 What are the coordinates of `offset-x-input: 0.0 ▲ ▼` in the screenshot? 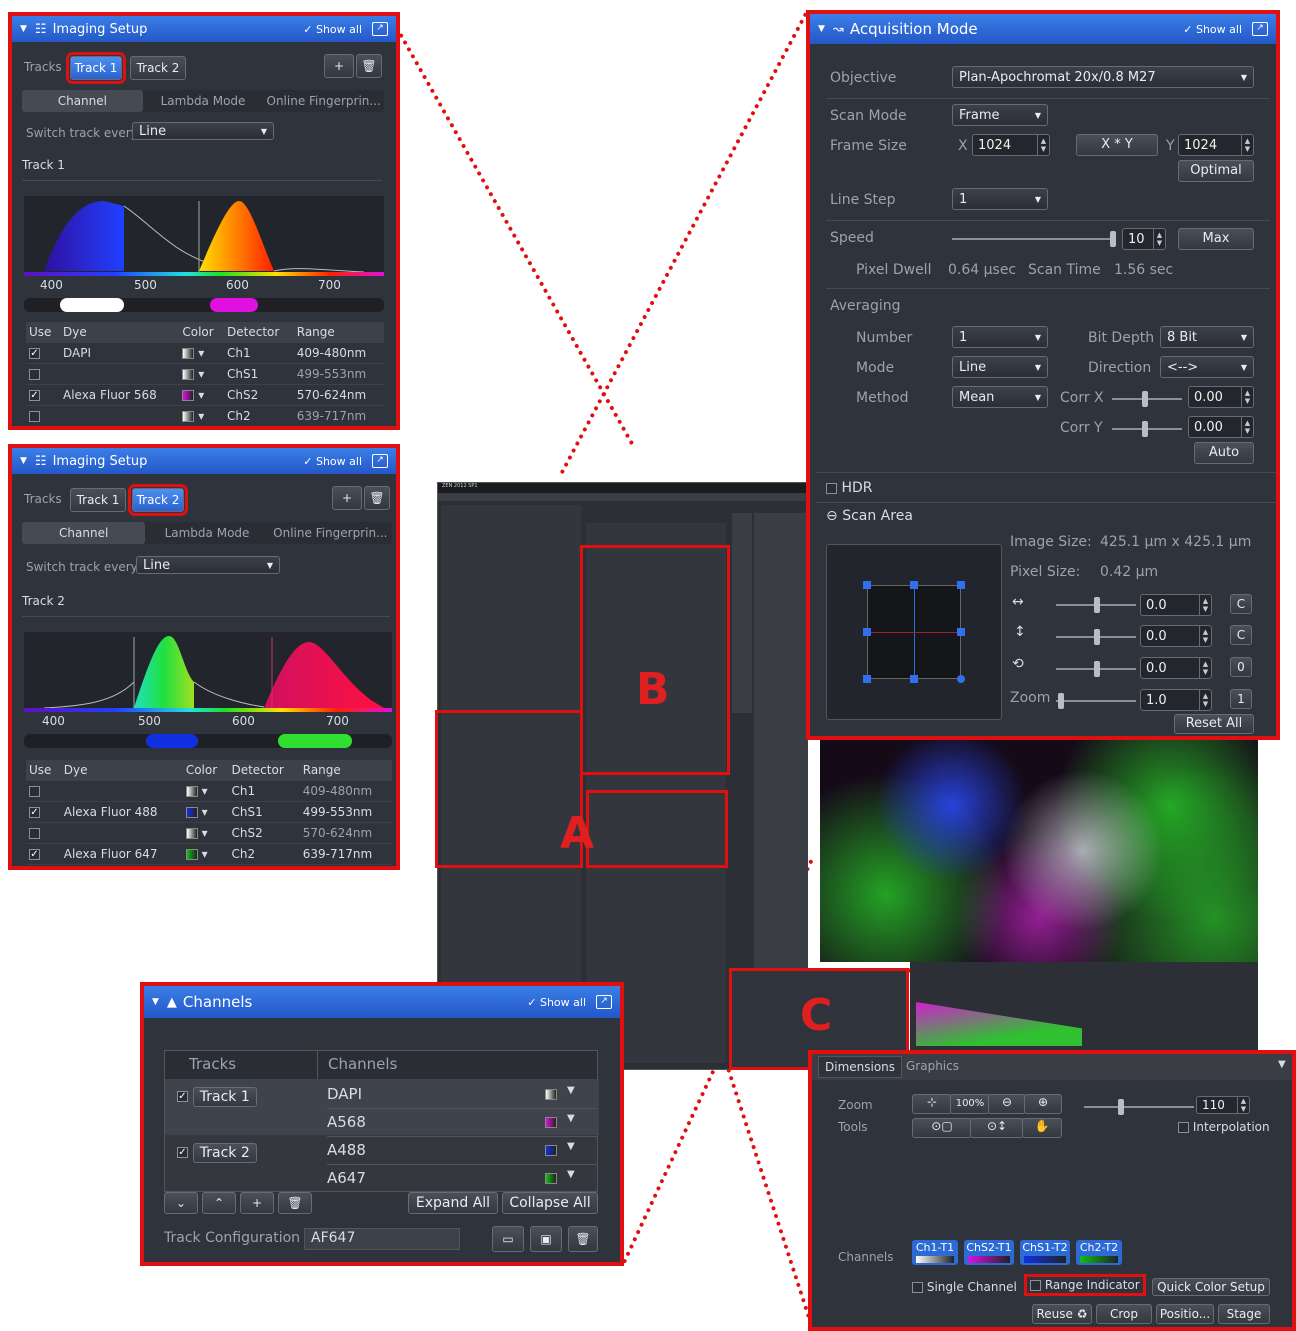 It's located at (1176, 605).